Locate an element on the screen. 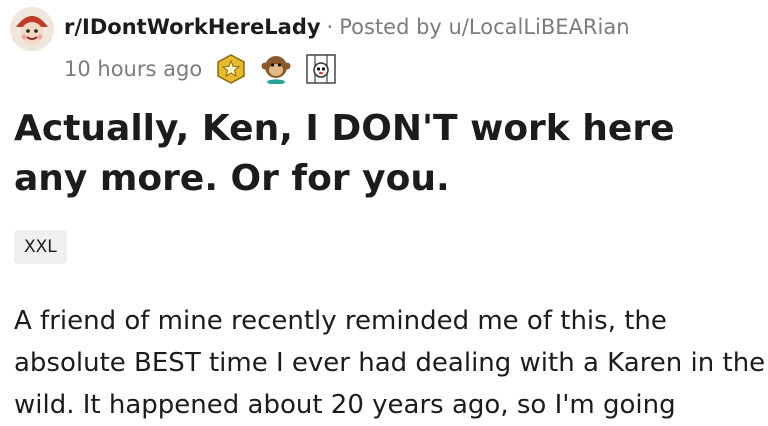  posted-by-text: Posted by u/LocalLiBEARian is located at coordinates (484, 27).